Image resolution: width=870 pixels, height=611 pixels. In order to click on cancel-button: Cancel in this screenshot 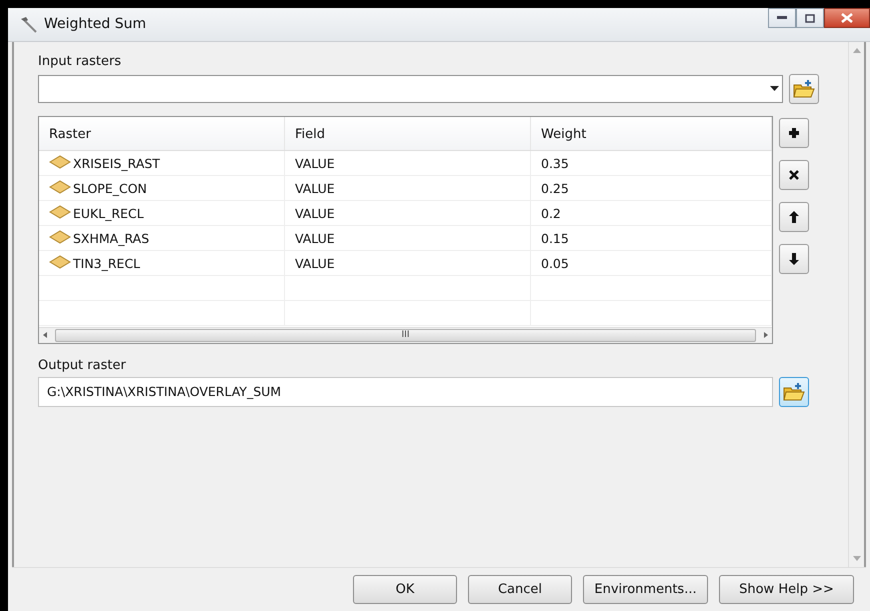, I will do `click(520, 589)`.